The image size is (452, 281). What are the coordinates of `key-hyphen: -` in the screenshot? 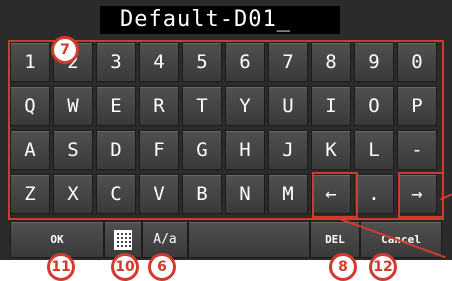 It's located at (417, 150).